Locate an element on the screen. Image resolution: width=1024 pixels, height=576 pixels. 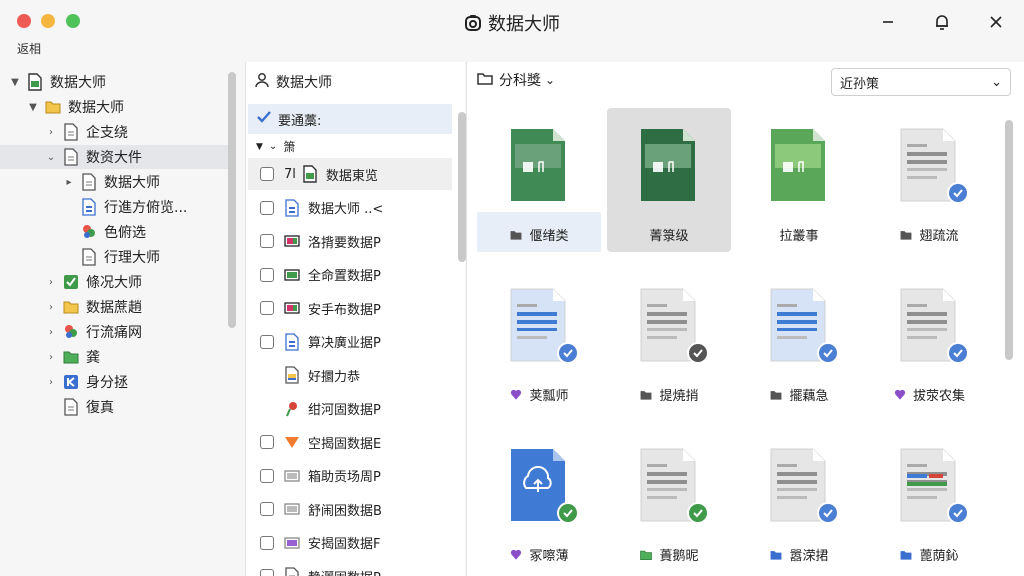
tree-item: › 行流痛网 is located at coordinates (114, 332).